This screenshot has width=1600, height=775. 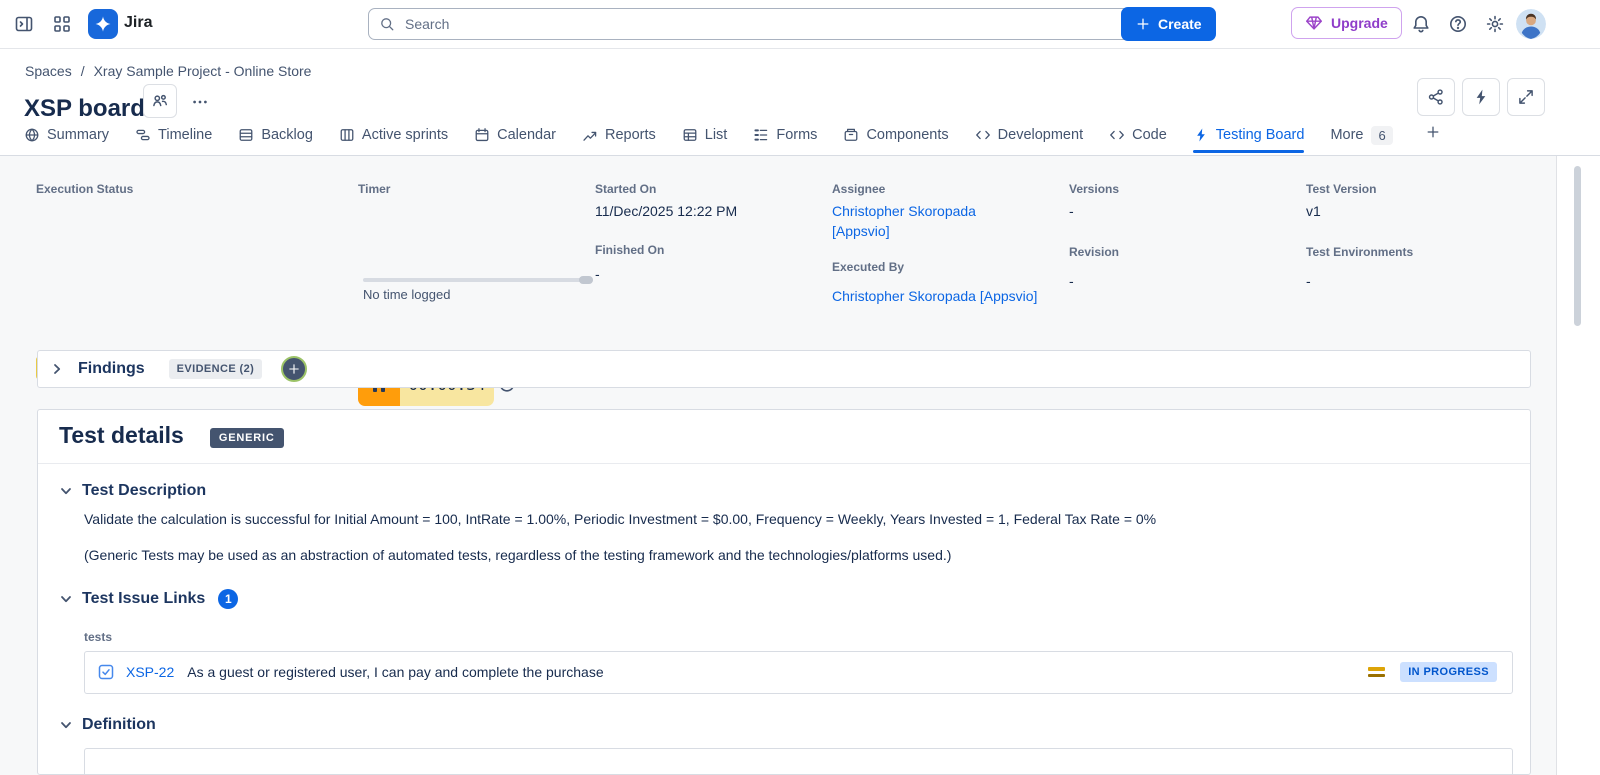 What do you see at coordinates (1313, 211) in the screenshot?
I see `test-version-value: v1` at bounding box center [1313, 211].